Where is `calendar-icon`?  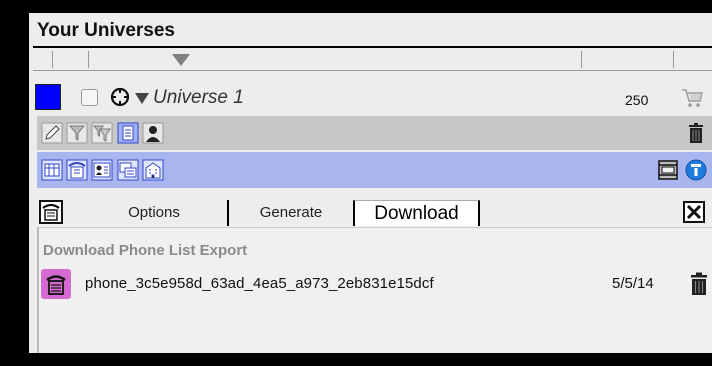
calendar-icon is located at coordinates (52, 170).